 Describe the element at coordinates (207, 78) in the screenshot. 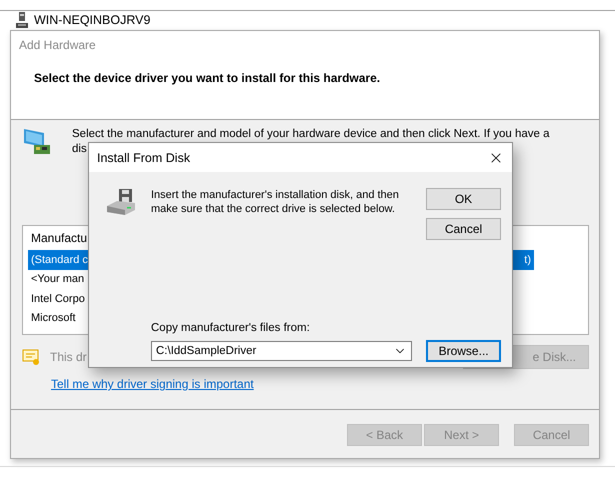

I see `wizard-heading: Select the device driver you want to install for this hardware.` at that location.